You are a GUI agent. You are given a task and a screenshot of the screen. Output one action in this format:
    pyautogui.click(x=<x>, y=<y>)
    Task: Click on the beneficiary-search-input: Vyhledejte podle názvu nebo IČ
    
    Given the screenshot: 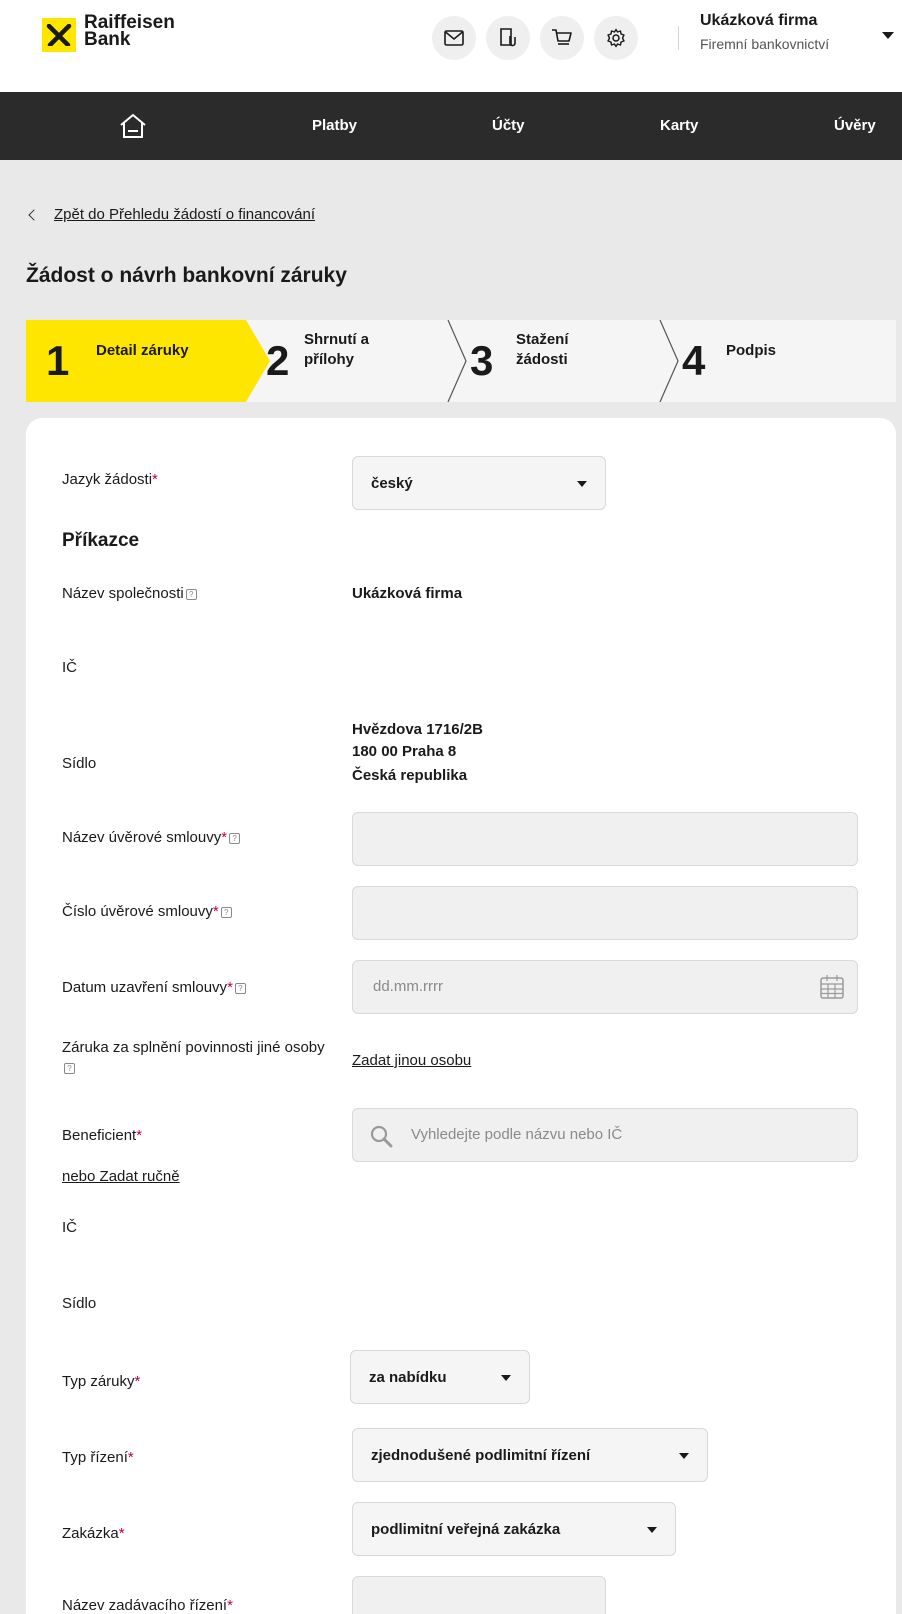 What is the action you would take?
    pyautogui.click(x=605, y=1135)
    